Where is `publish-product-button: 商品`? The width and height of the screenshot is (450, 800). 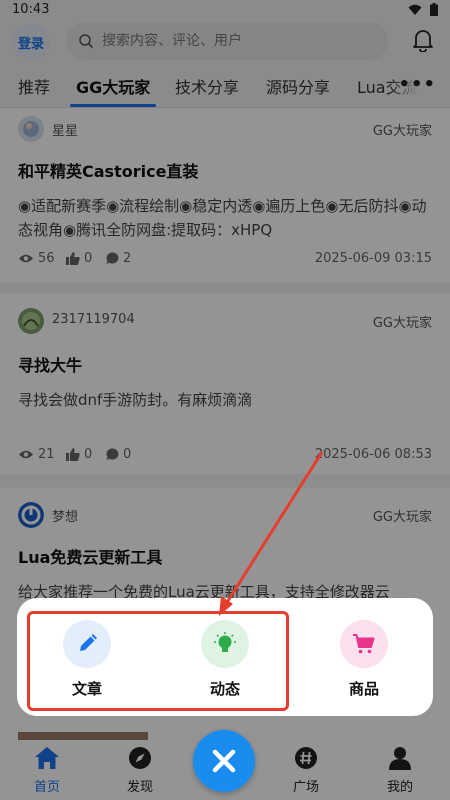 publish-product-button: 商品 is located at coordinates (364, 659).